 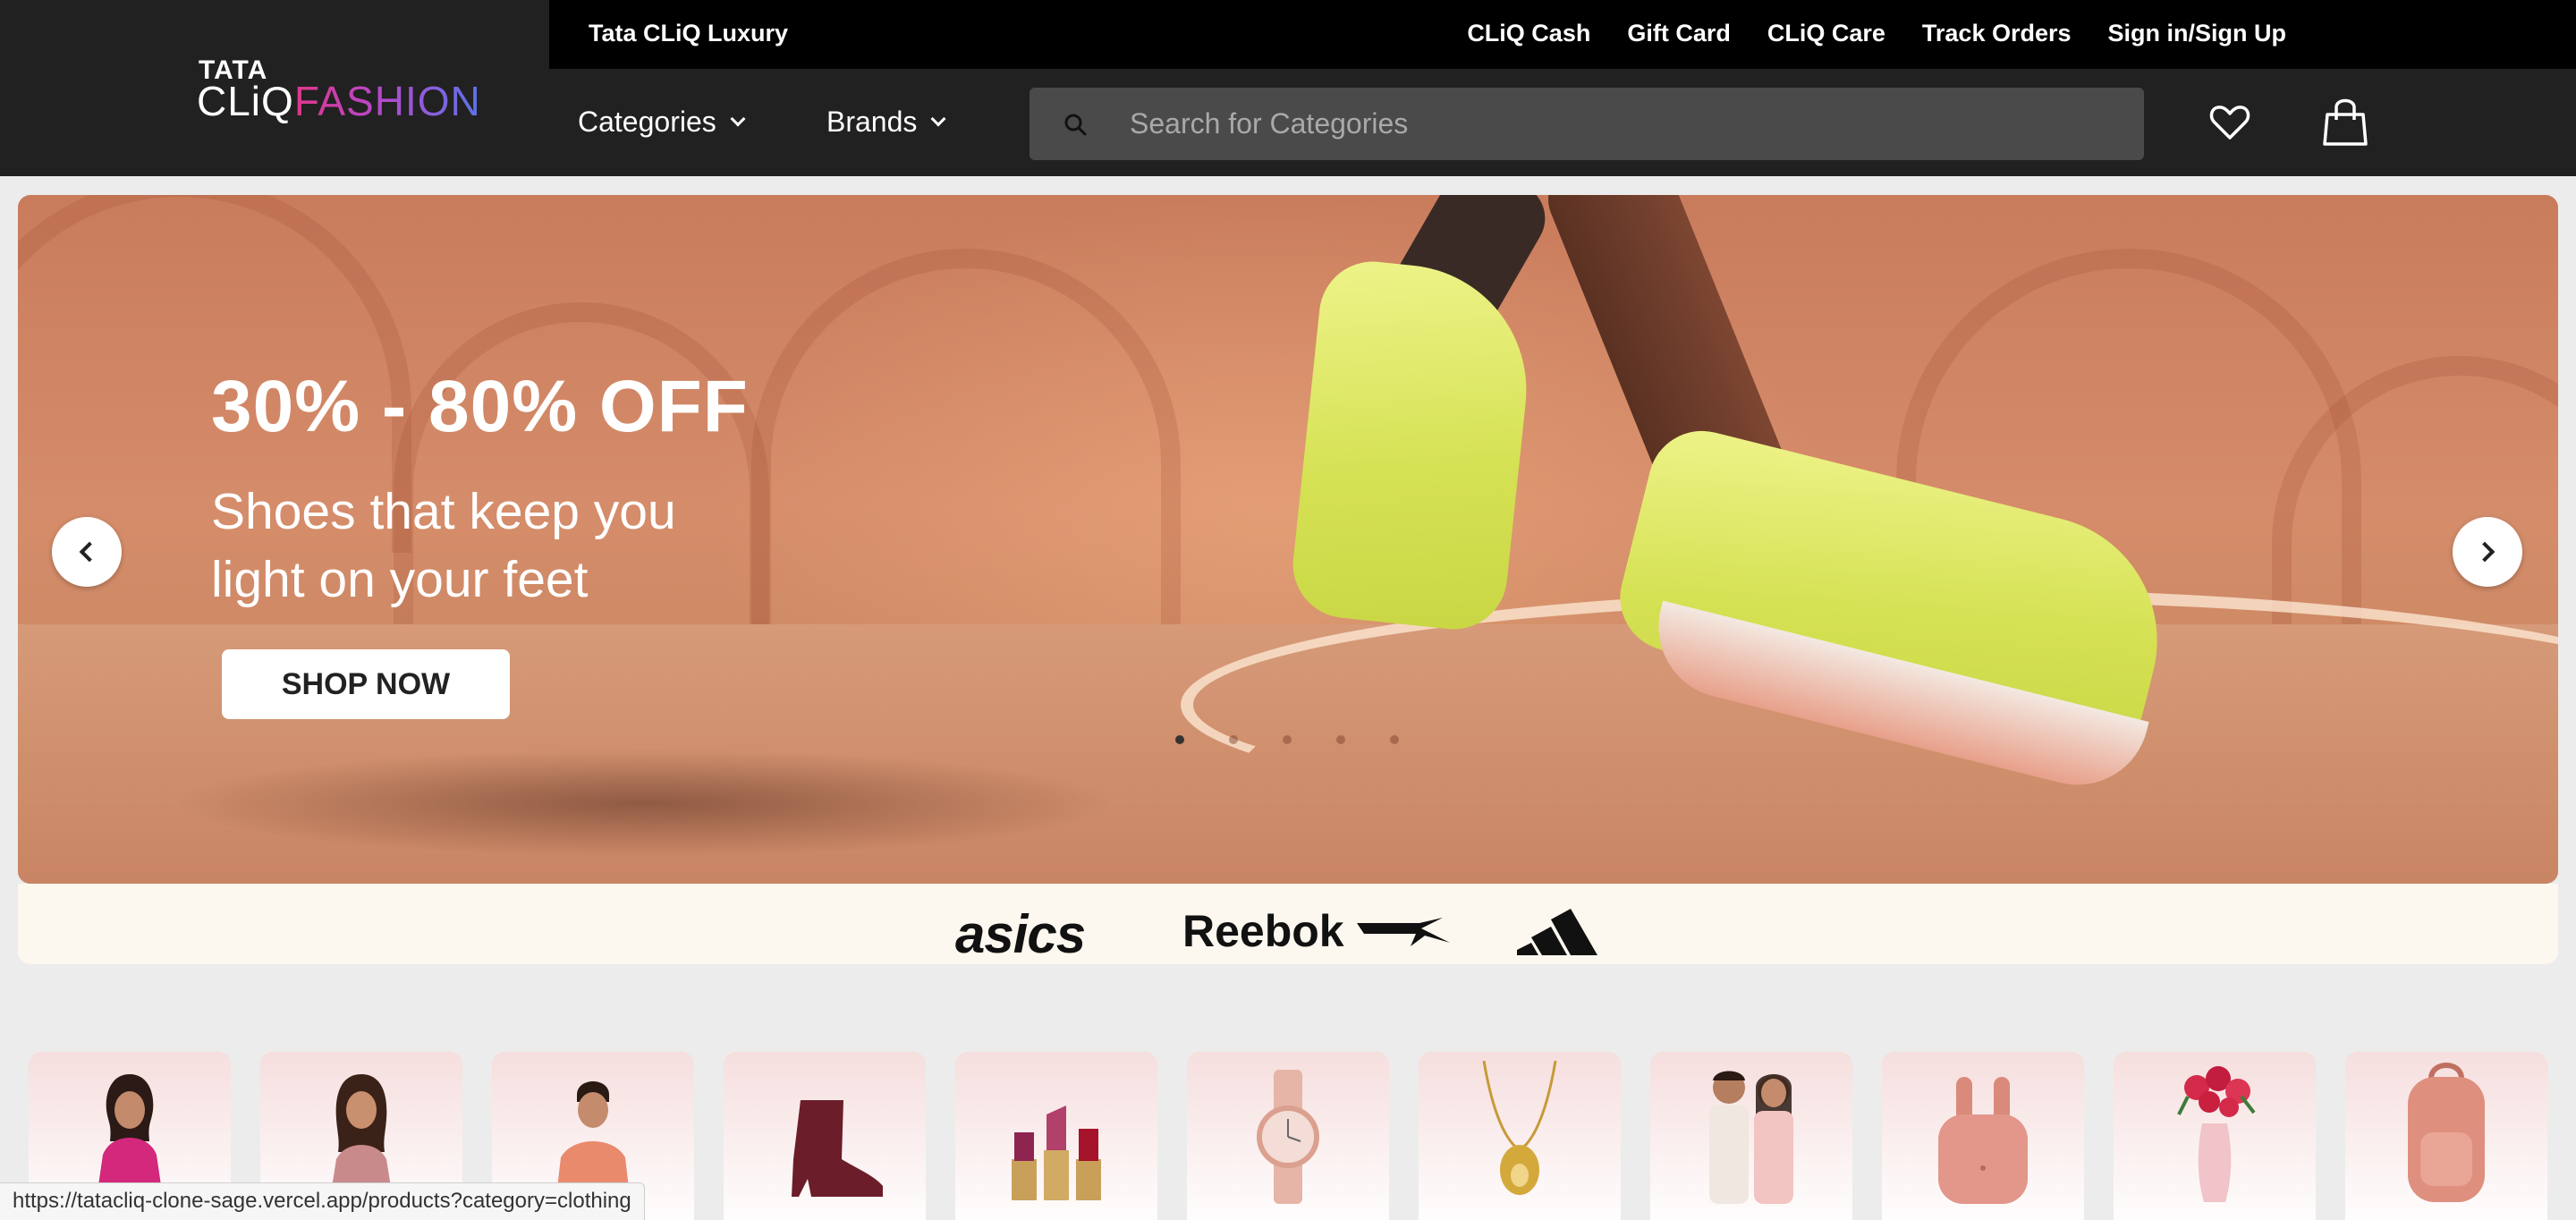 What do you see at coordinates (1826, 33) in the screenshot?
I see `cliq-care-link: CLiQ Care` at bounding box center [1826, 33].